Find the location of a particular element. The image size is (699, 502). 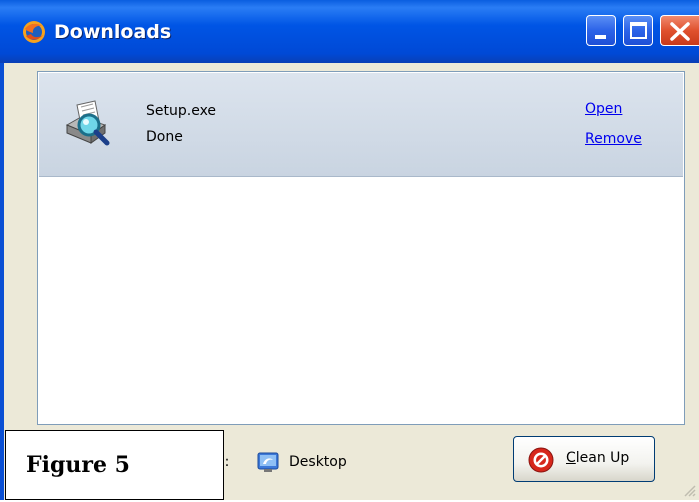

window-title: Downloads is located at coordinates (113, 32).